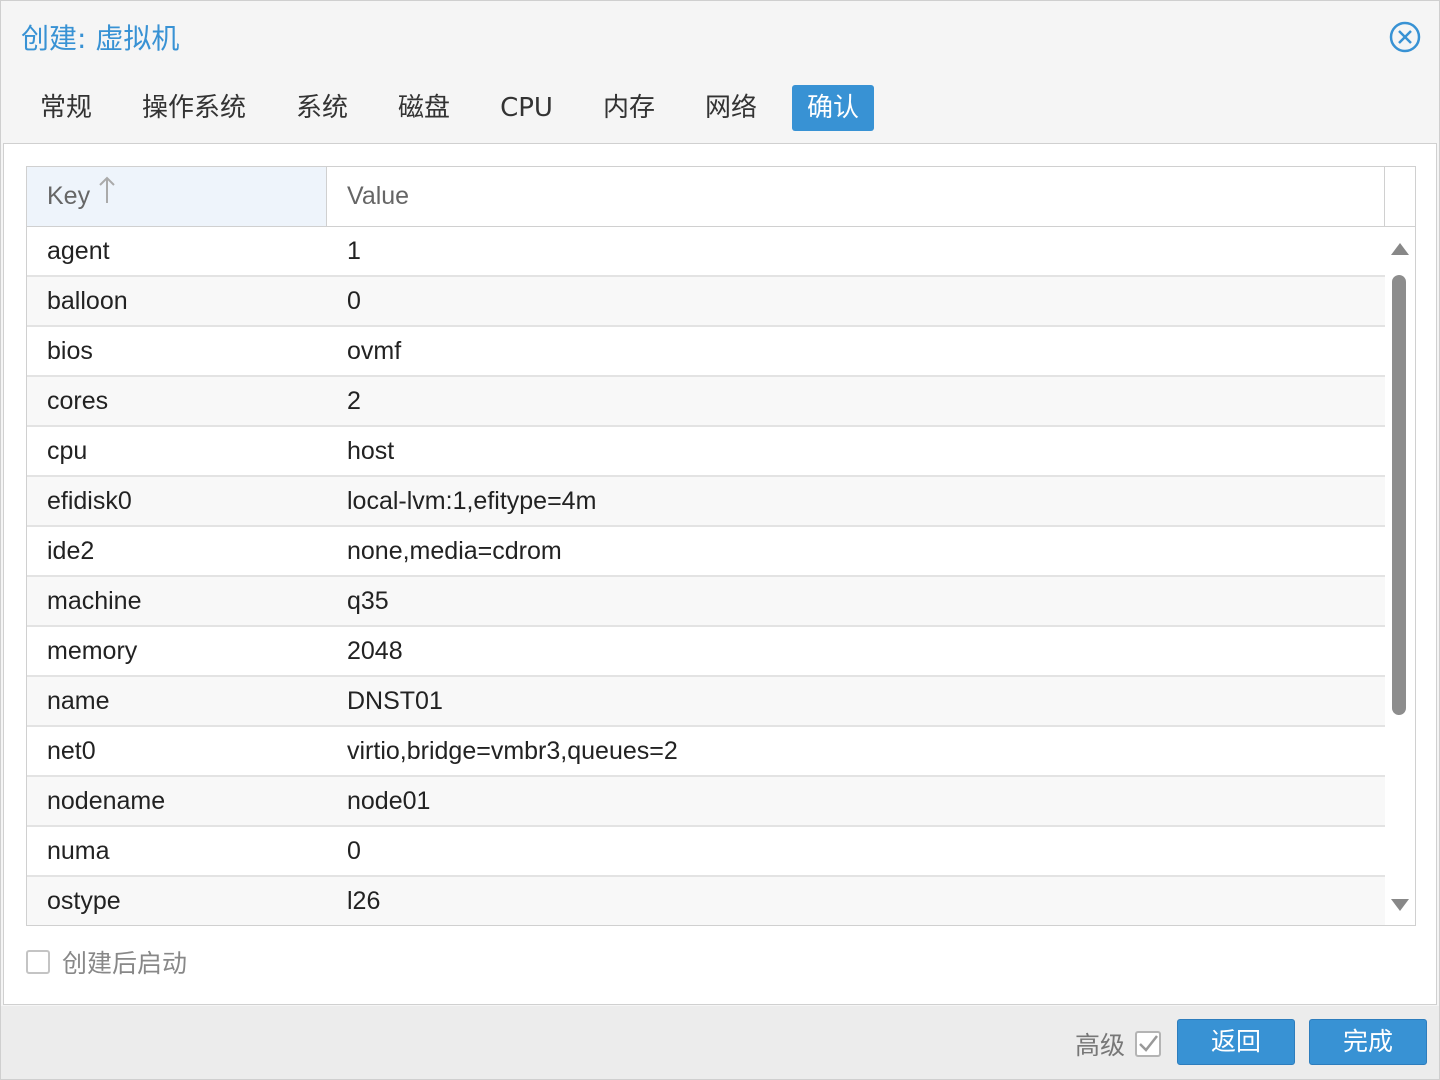 The width and height of the screenshot is (1440, 1080). Describe the element at coordinates (706, 302) in the screenshot. I see `table-row: balloon 0` at that location.